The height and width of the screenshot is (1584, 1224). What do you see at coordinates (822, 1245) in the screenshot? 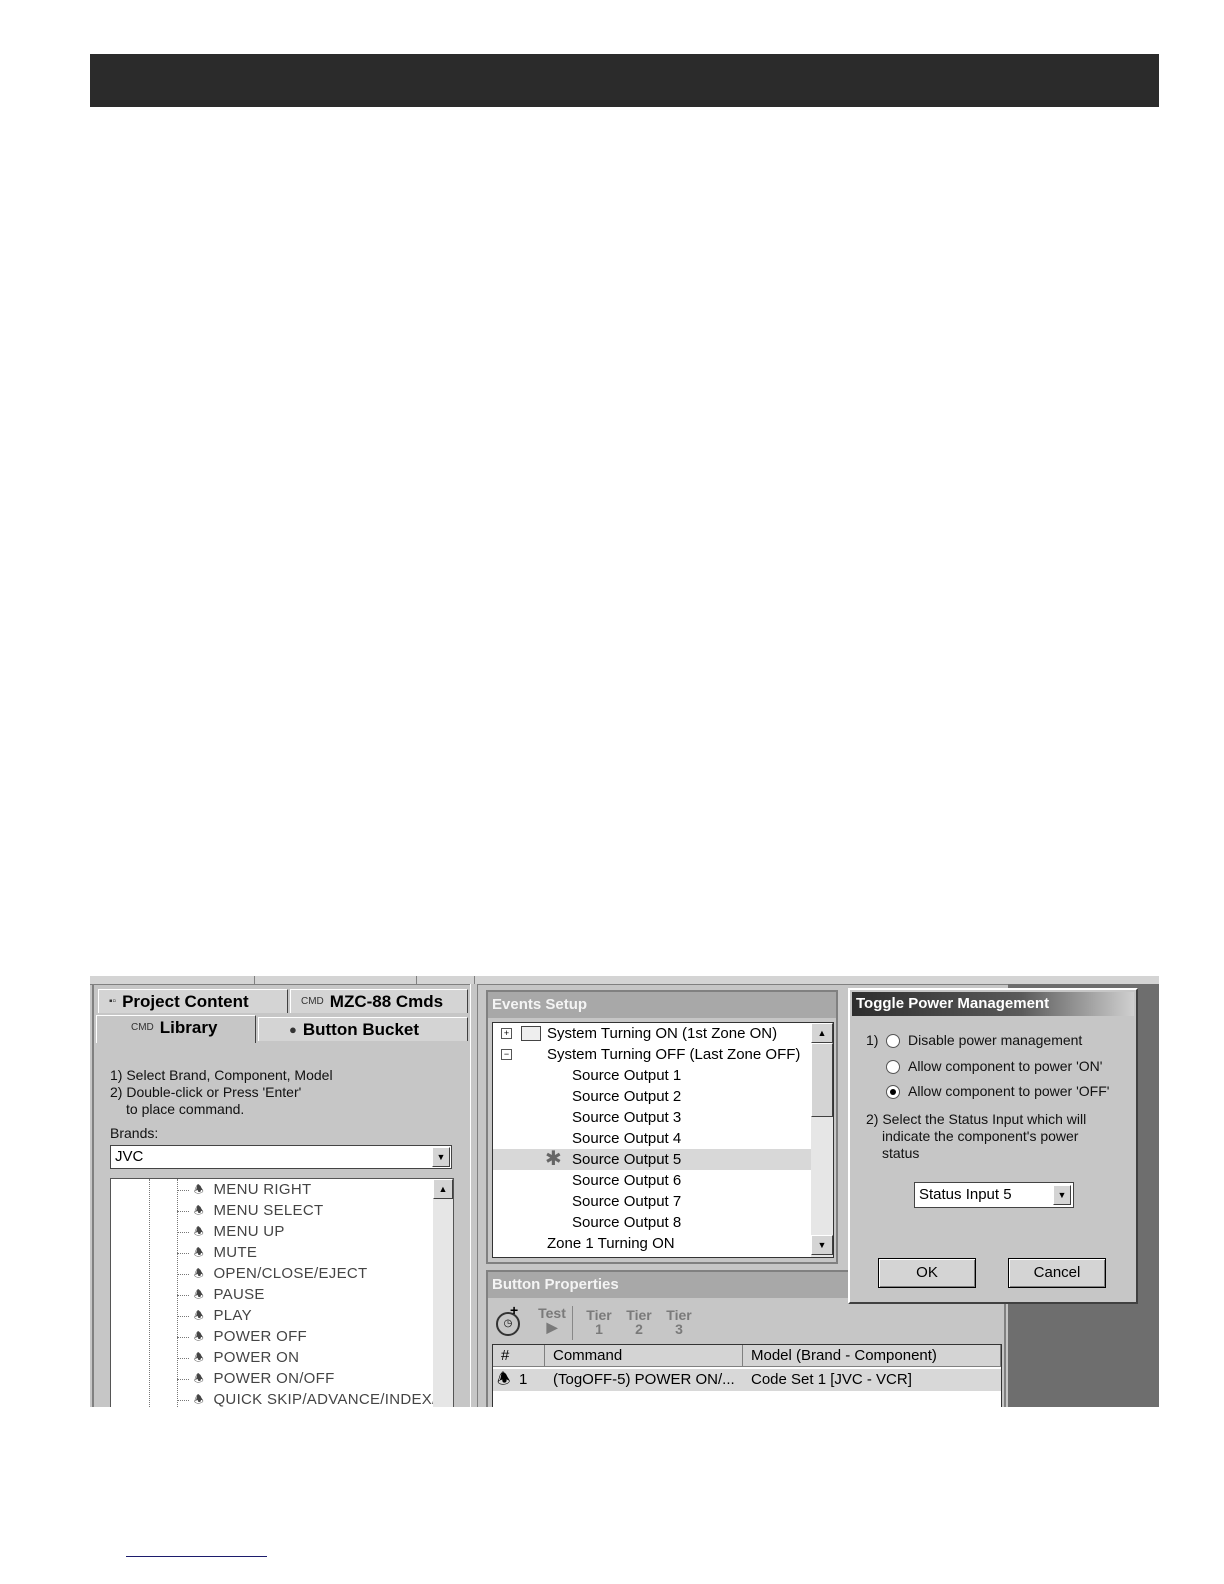
I see `scroll-down-icon: ▼` at bounding box center [822, 1245].